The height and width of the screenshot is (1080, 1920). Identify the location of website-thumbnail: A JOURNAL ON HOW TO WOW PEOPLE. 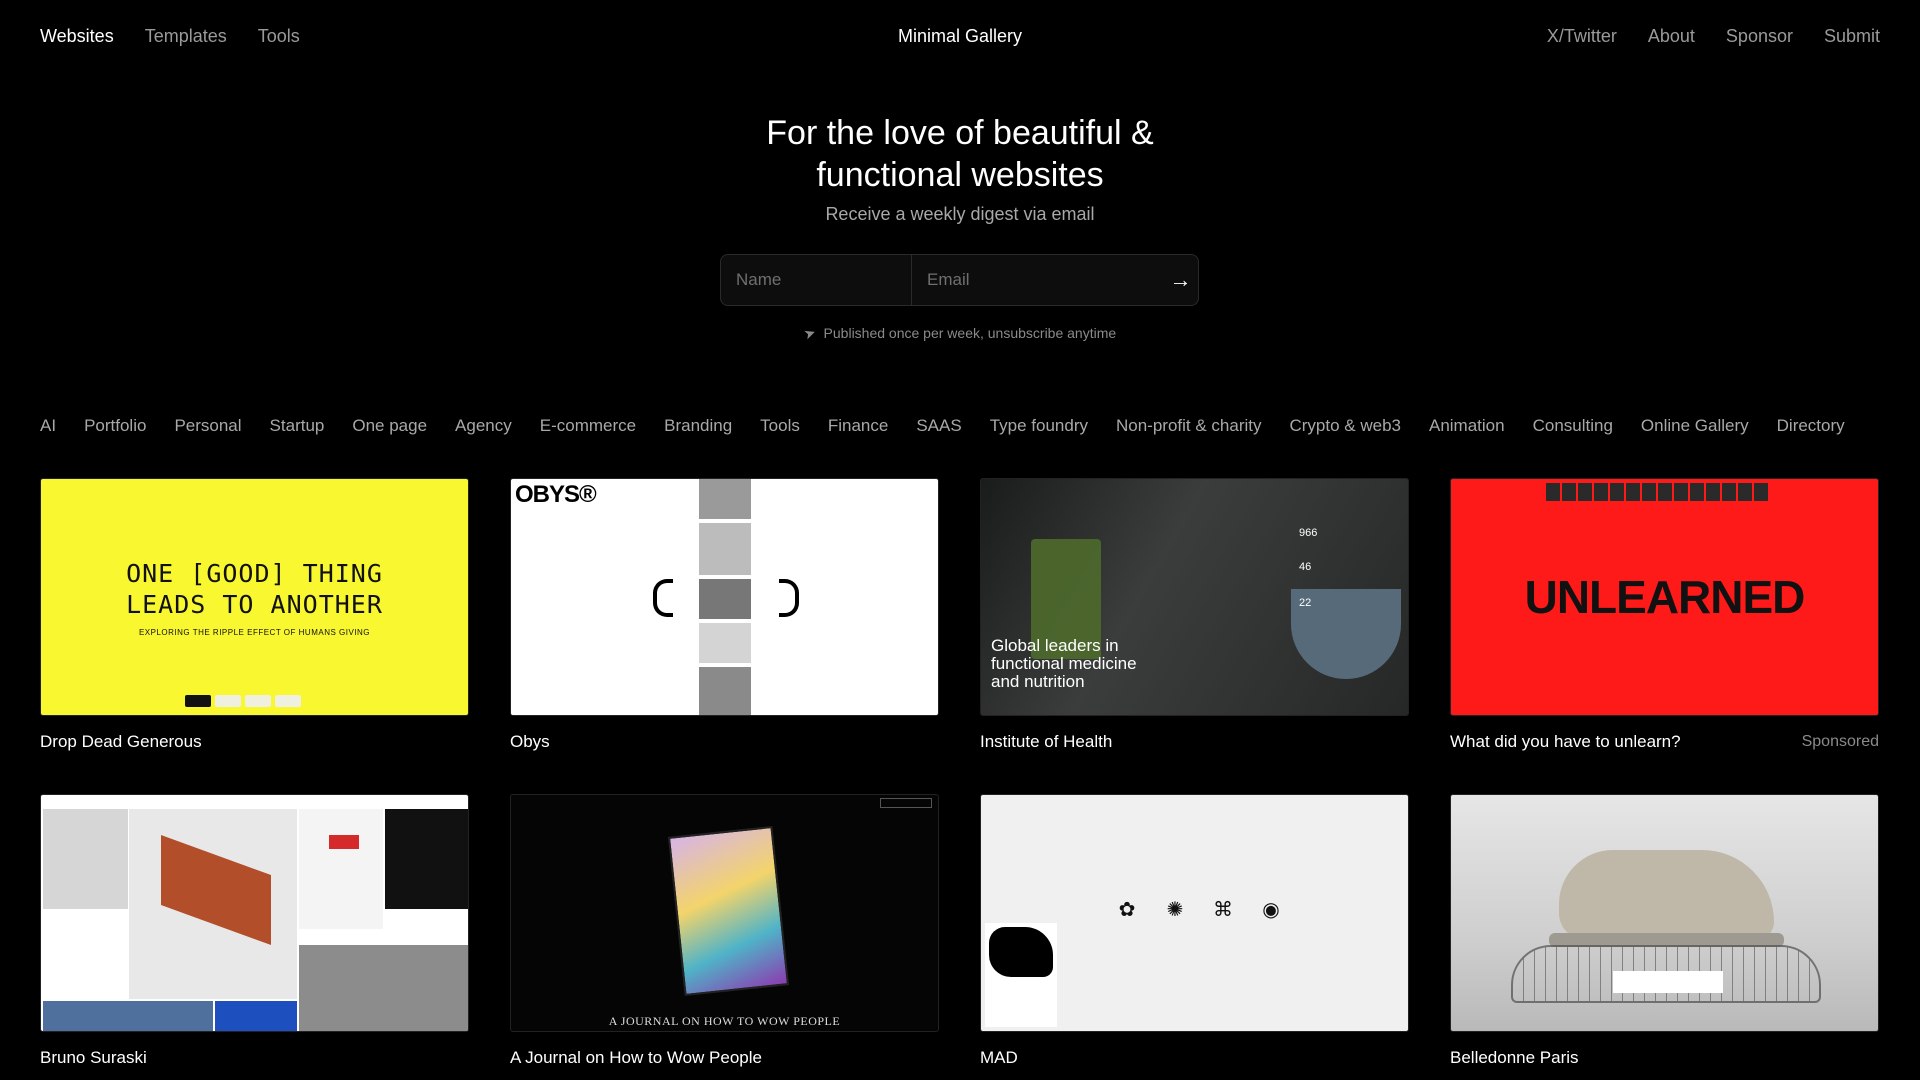
(724, 913).